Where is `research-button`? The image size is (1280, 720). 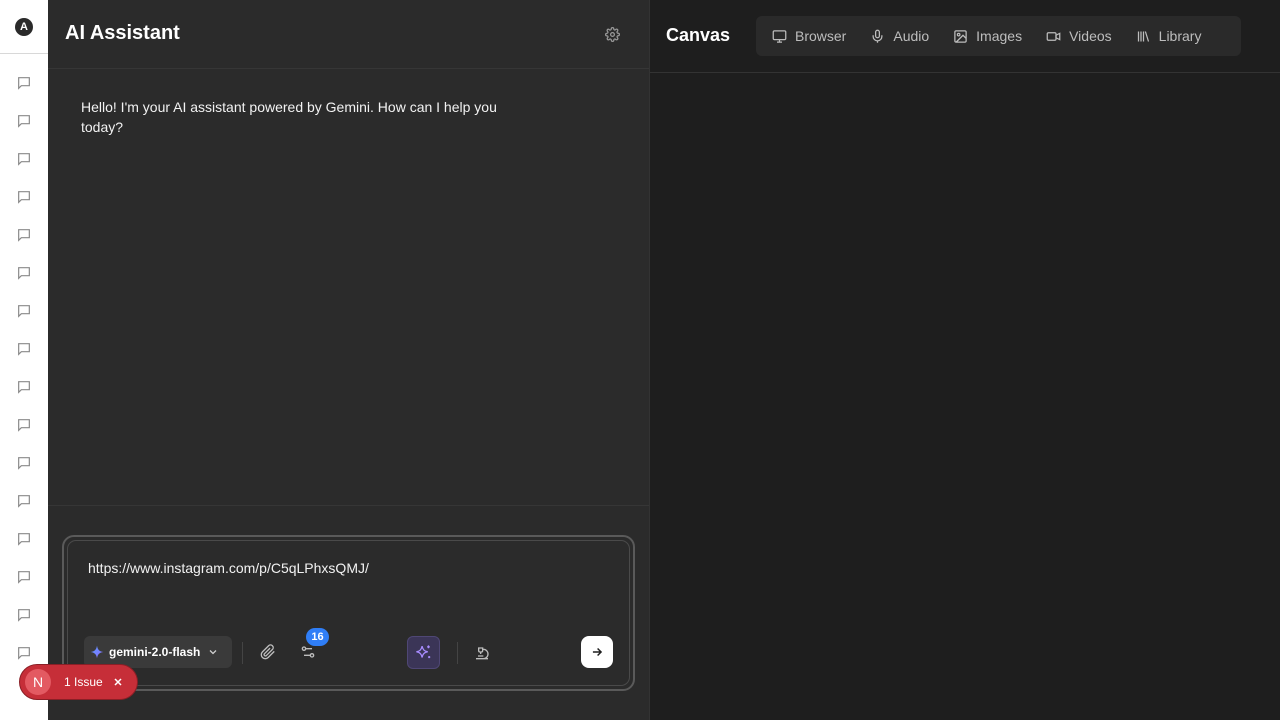
research-button is located at coordinates (482, 652).